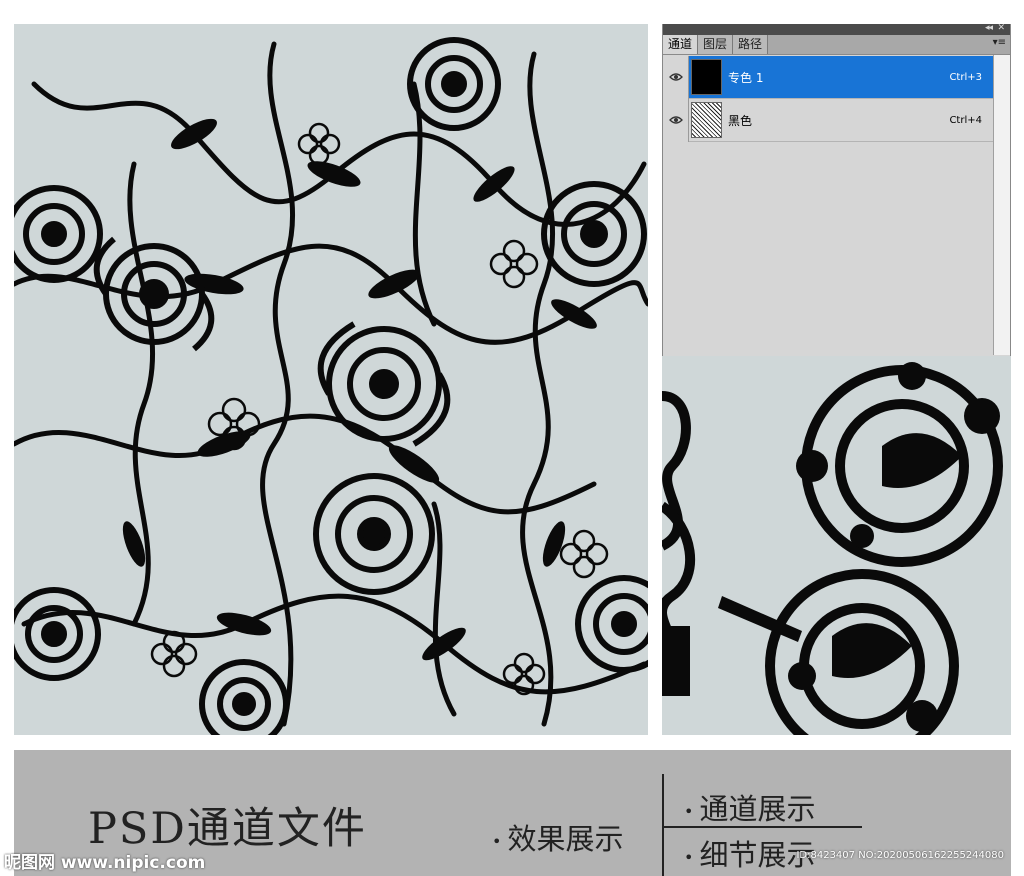  Describe the element at coordinates (751, 44) in the screenshot. I see `tab-paths: 路径` at that location.